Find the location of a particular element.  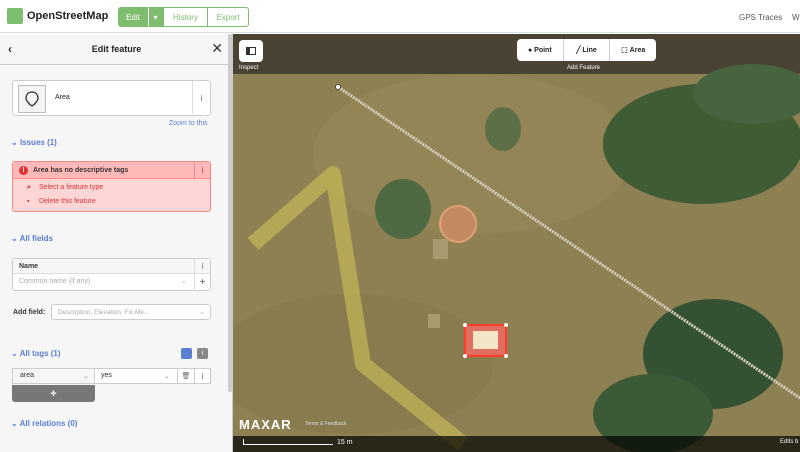

name-label-row: Name i is located at coordinates (111, 266).